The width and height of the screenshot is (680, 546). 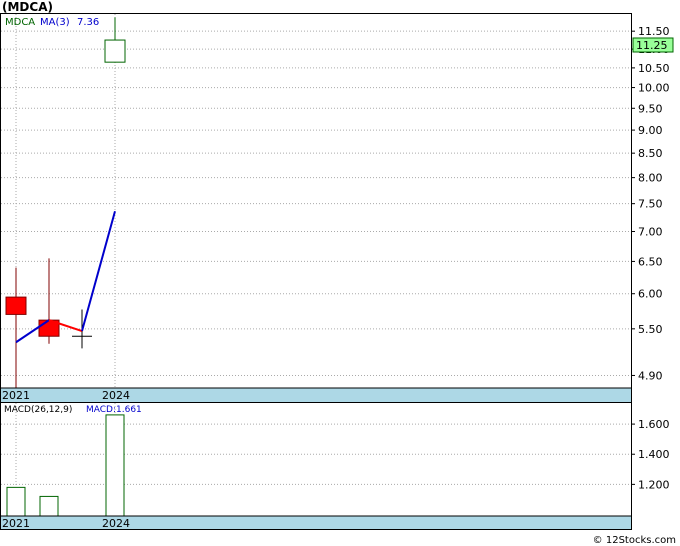 What do you see at coordinates (650, 108) in the screenshot?
I see `price-y-tick-label: 9.50` at bounding box center [650, 108].